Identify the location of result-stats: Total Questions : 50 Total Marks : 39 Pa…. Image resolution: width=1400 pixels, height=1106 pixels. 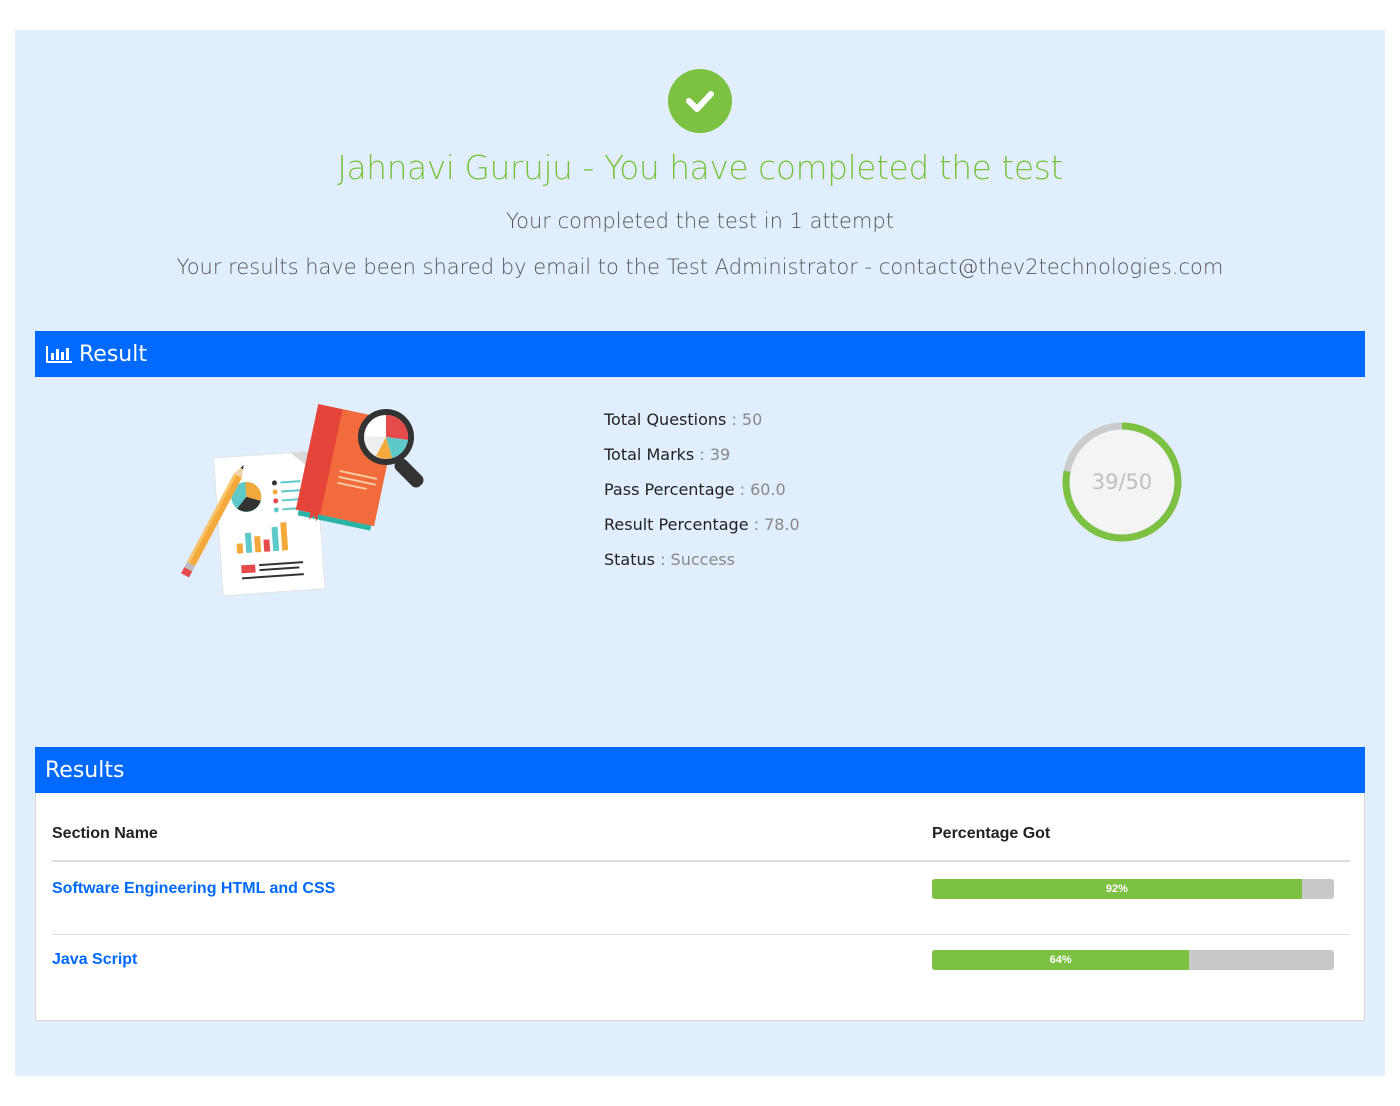
(702, 493).